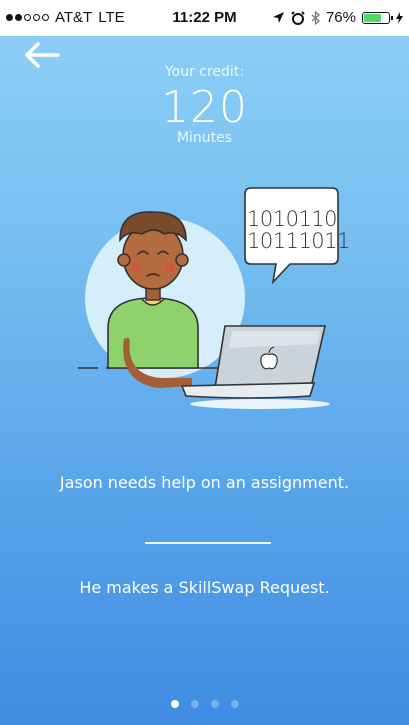  I want to click on alarm-icon, so click(298, 17).